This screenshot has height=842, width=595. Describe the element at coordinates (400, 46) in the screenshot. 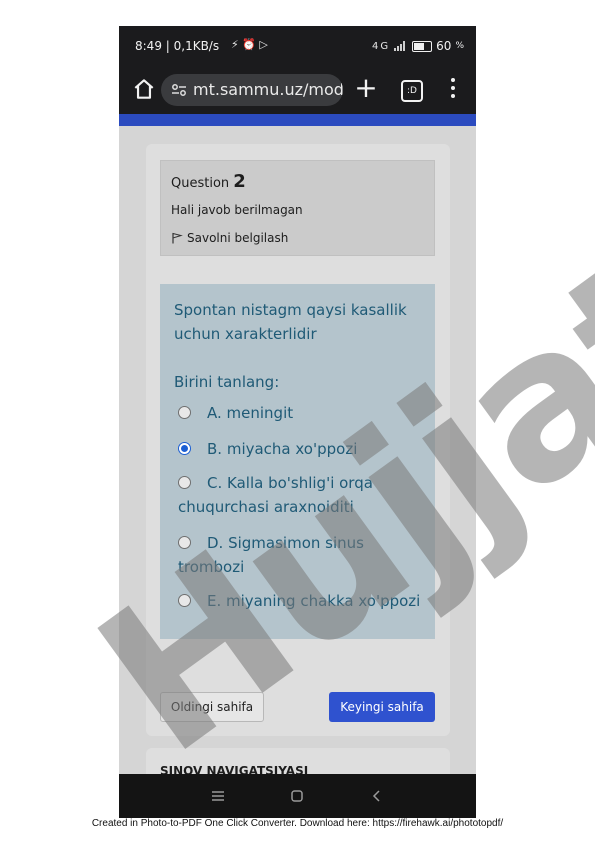

I see `signal-icon` at that location.